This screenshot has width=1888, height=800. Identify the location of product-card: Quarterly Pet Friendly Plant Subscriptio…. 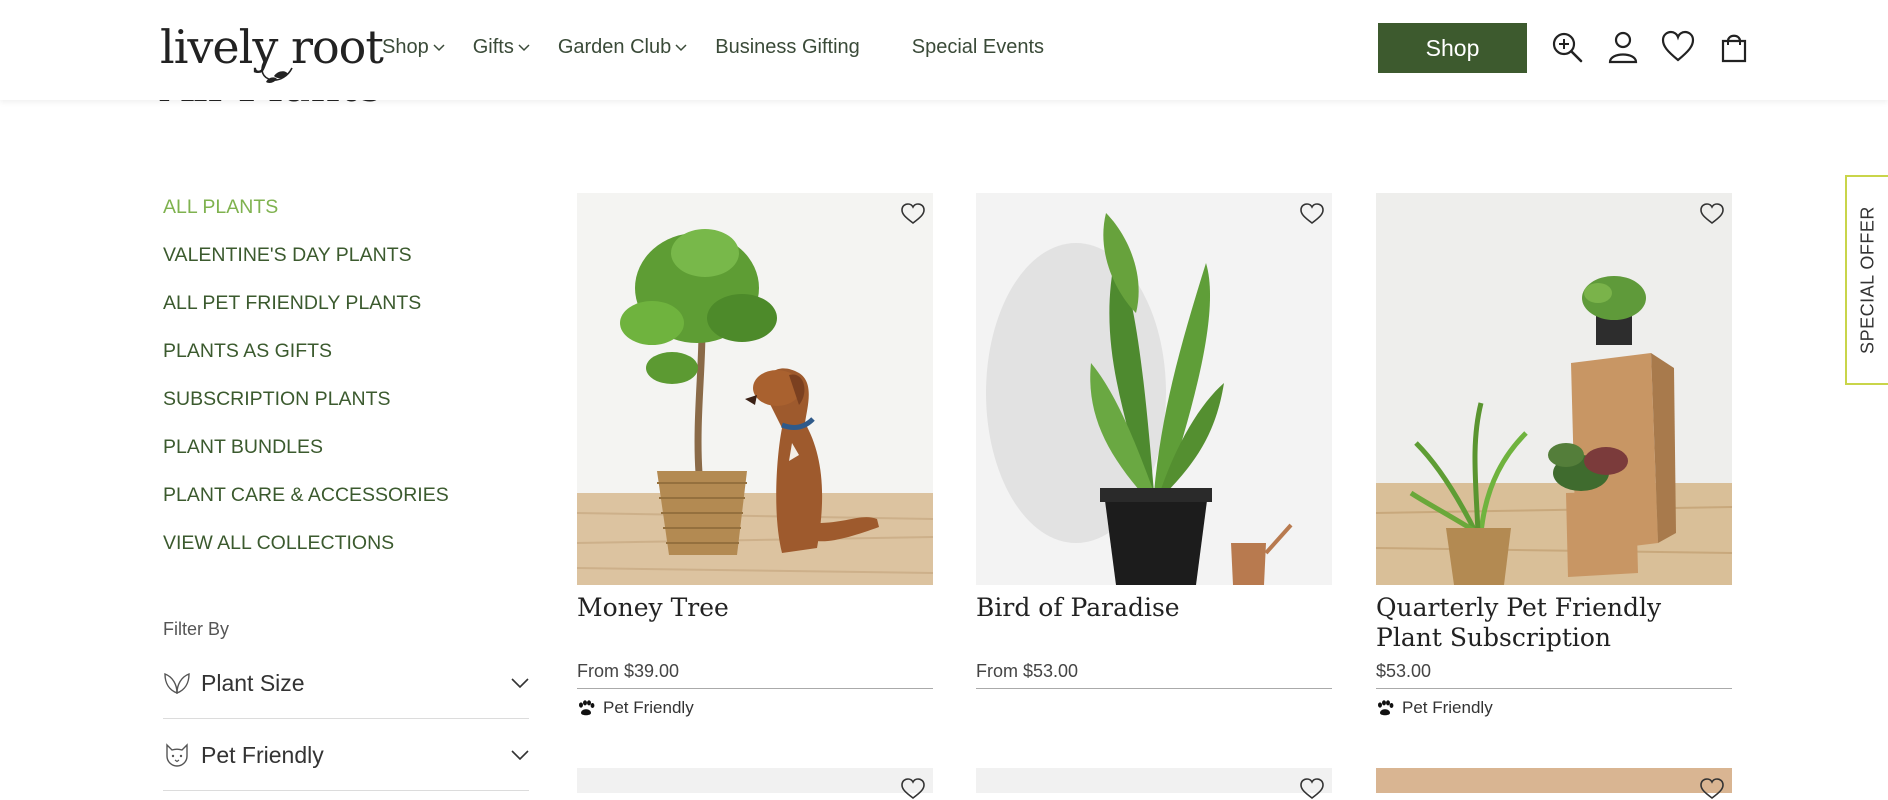
(1554, 455).